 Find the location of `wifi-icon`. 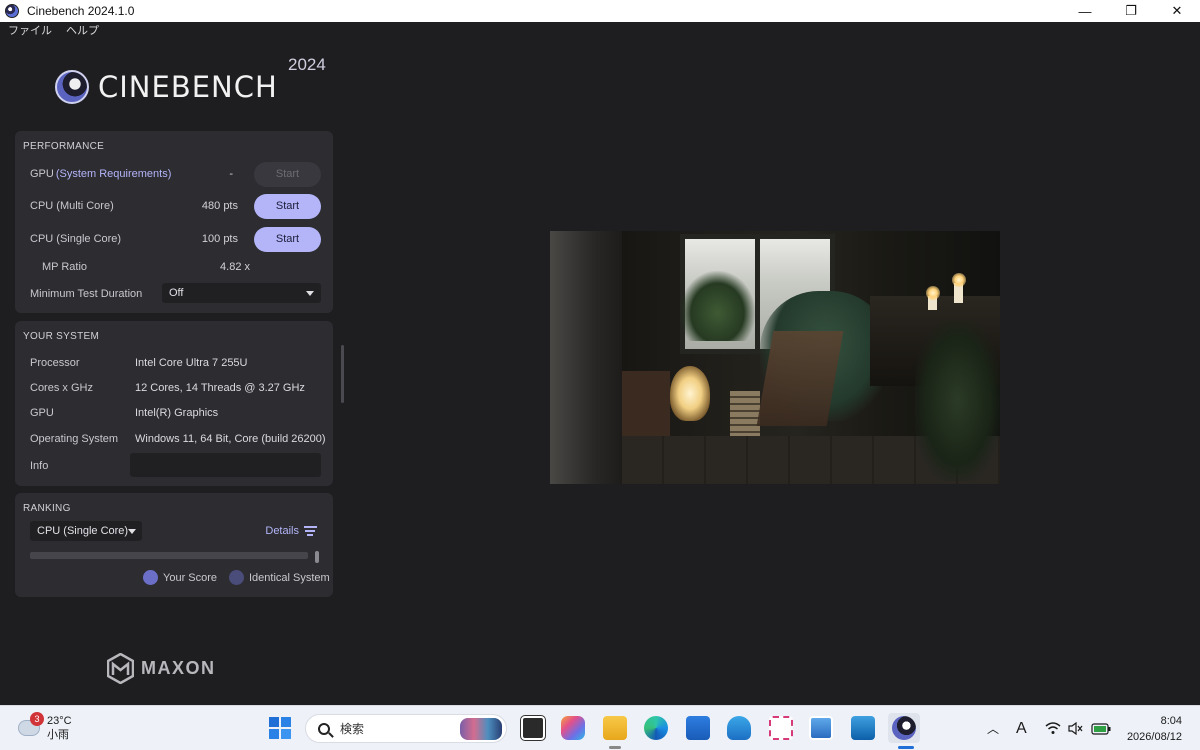

wifi-icon is located at coordinates (1053, 728).